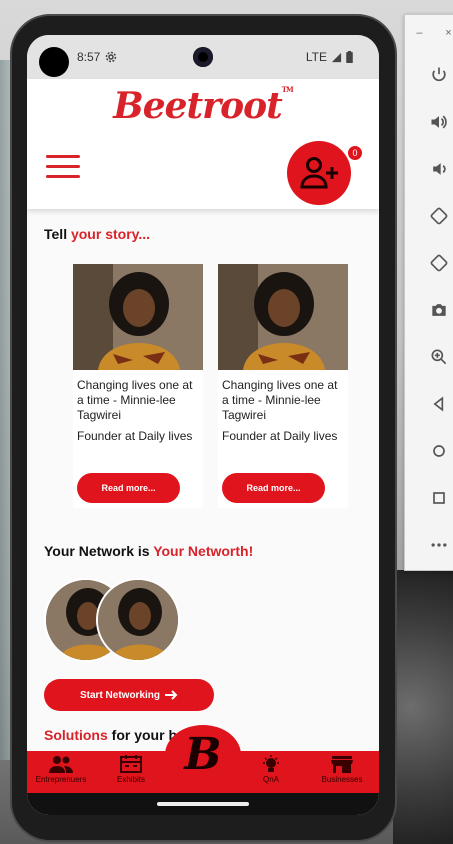  I want to click on emulator-window-controls: – ×, so click(429, 33).